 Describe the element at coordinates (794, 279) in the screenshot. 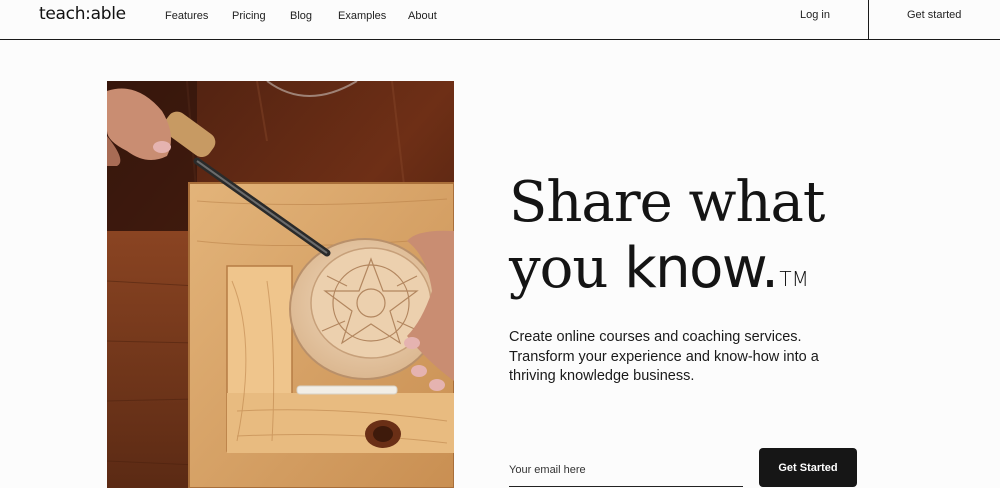

I see `trademark-symbol: TM` at that location.